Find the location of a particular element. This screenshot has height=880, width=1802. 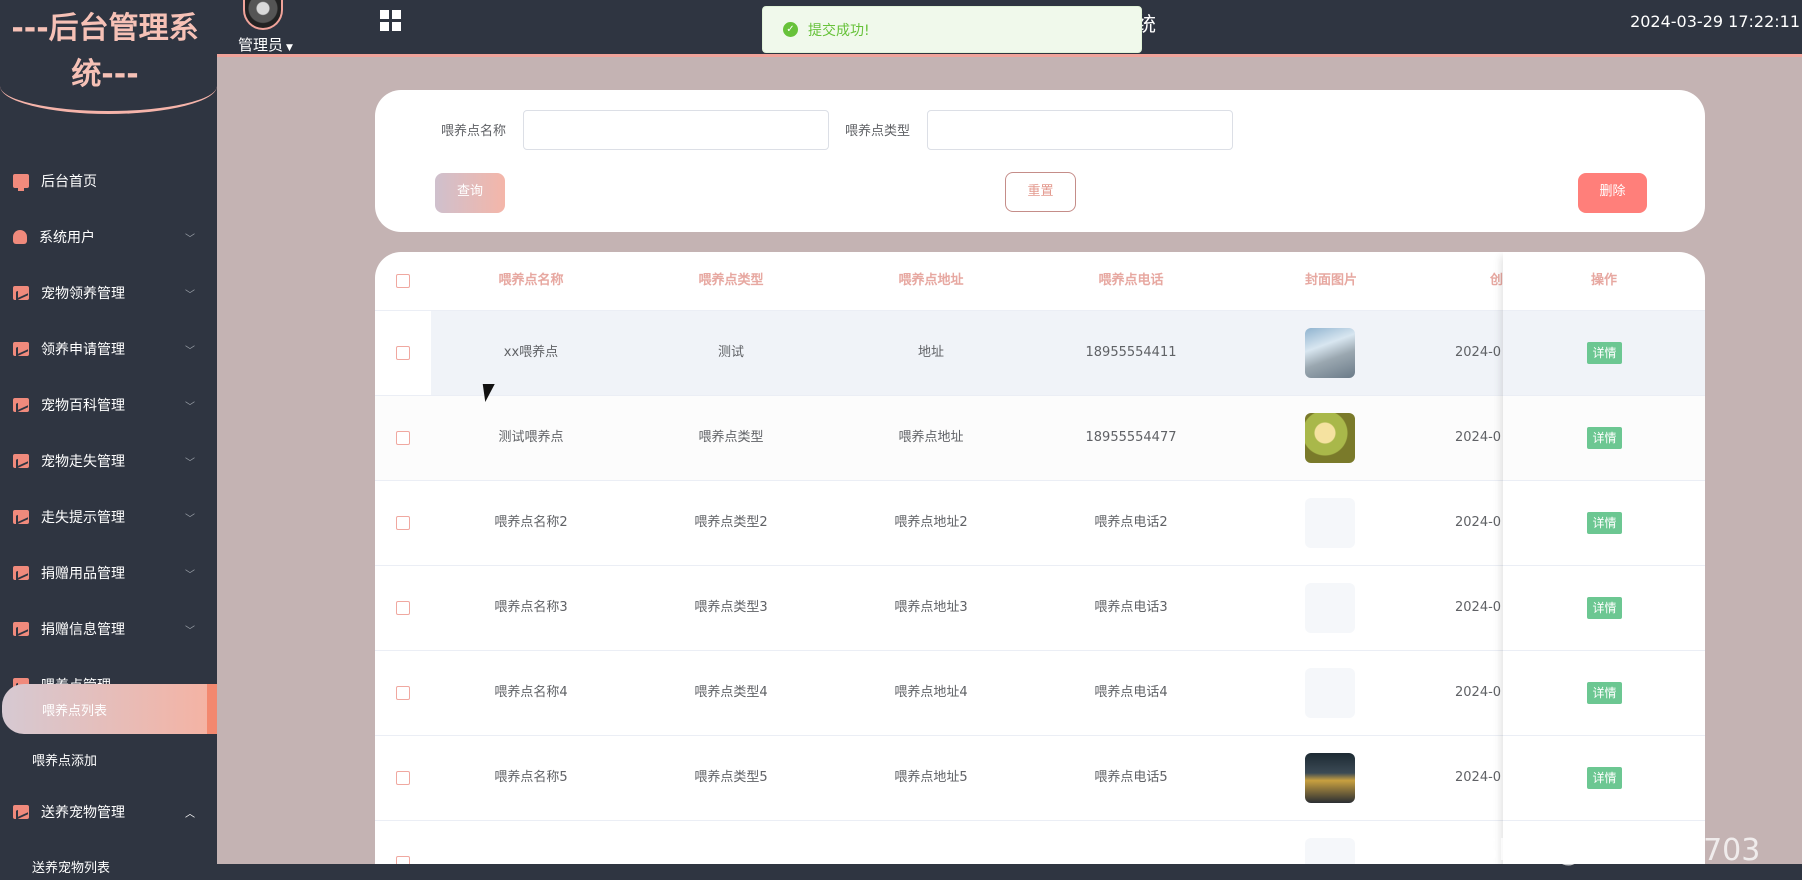

cell-created: 2024-0 is located at coordinates (1478, 777).